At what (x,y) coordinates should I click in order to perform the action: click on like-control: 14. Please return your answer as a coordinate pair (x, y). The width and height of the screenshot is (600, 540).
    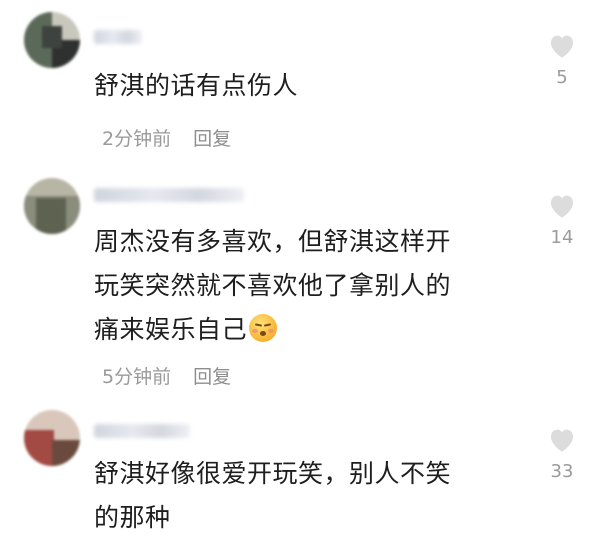
    Looking at the image, I should click on (562, 220).